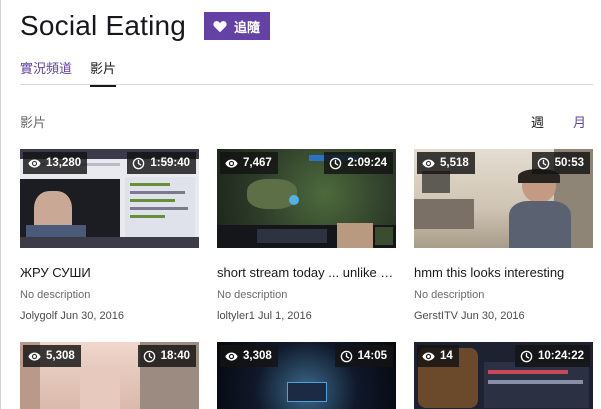 This screenshot has width=602, height=409. I want to click on video-thumbnail: 13,280 1:59:40, so click(109, 198).